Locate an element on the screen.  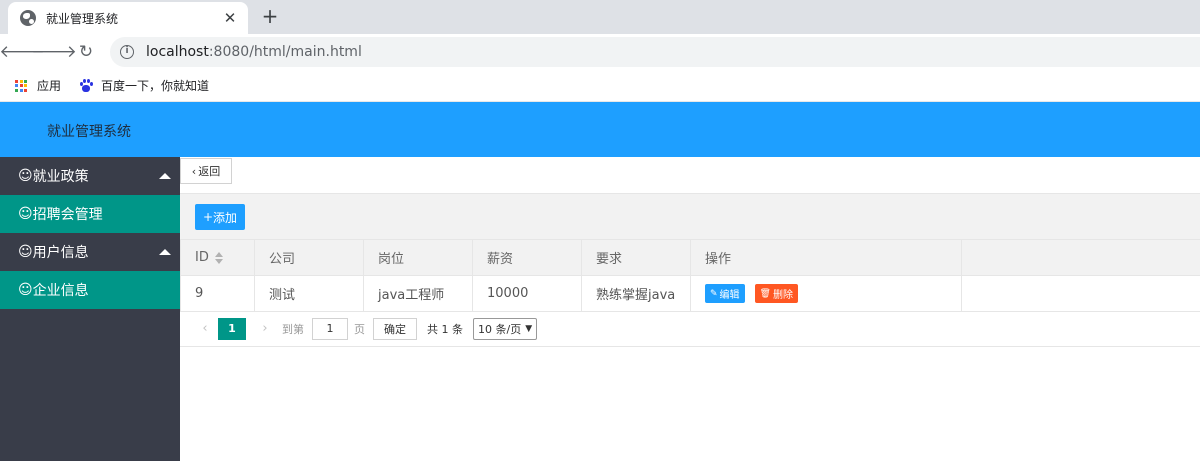
sidebar-group-employment-policy: ☺ 就业政策 is located at coordinates (90, 176).